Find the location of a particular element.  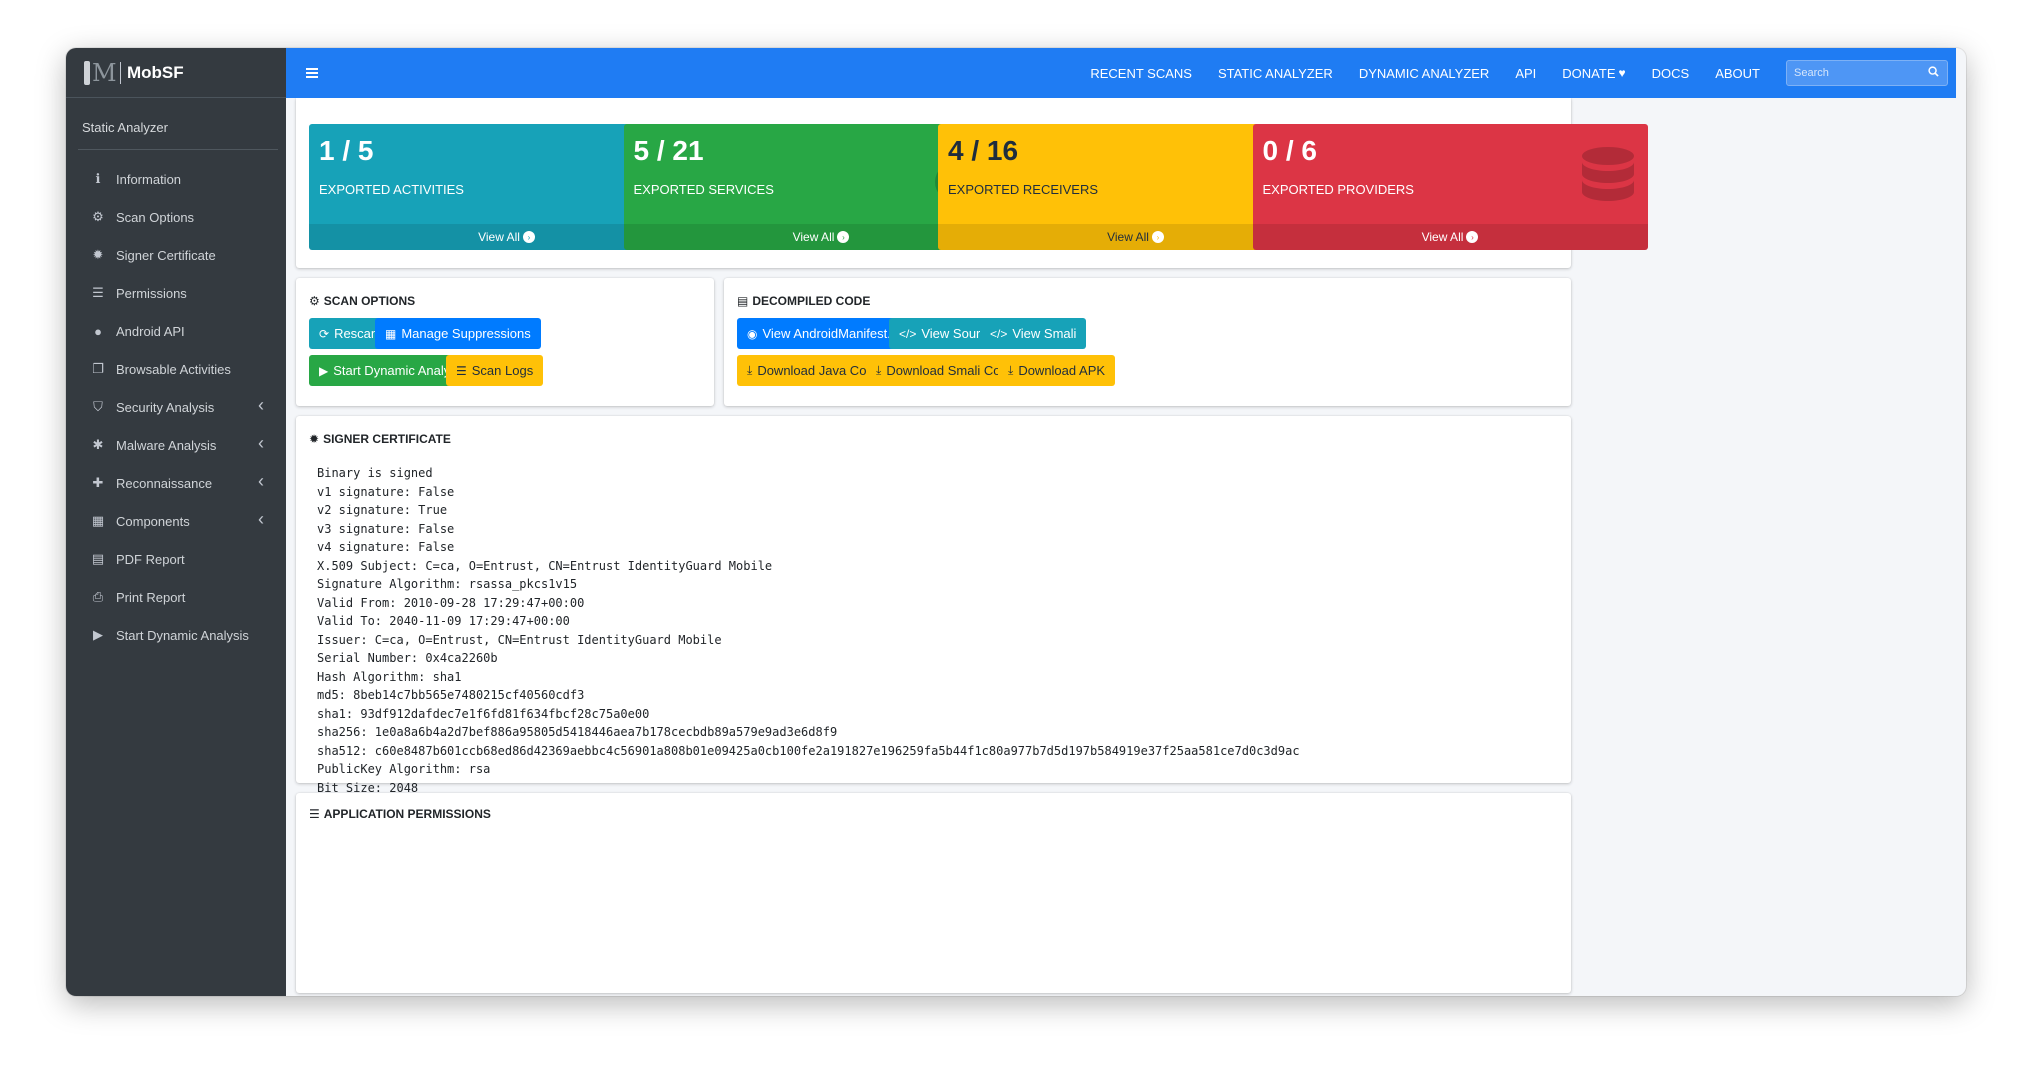

view-smali-button: </> View Smali is located at coordinates (1033, 333).